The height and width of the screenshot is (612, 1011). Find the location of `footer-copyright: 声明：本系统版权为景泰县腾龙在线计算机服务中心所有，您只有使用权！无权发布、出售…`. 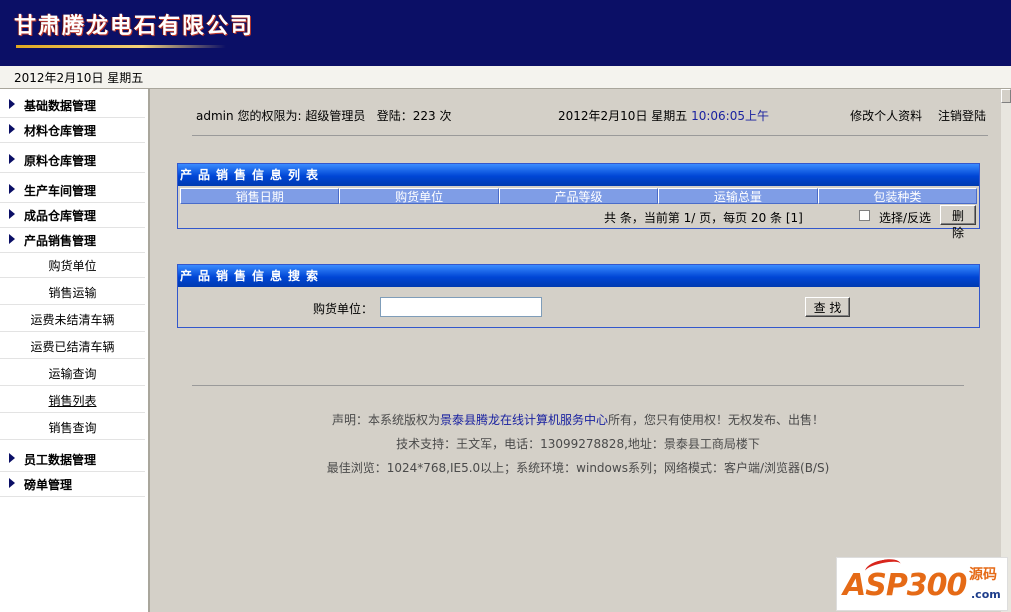

footer-copyright: 声明：本系统版权为景泰县腾龙在线计算机服务中心所有，您只有使用权！无权发布、出售… is located at coordinates (578, 419).